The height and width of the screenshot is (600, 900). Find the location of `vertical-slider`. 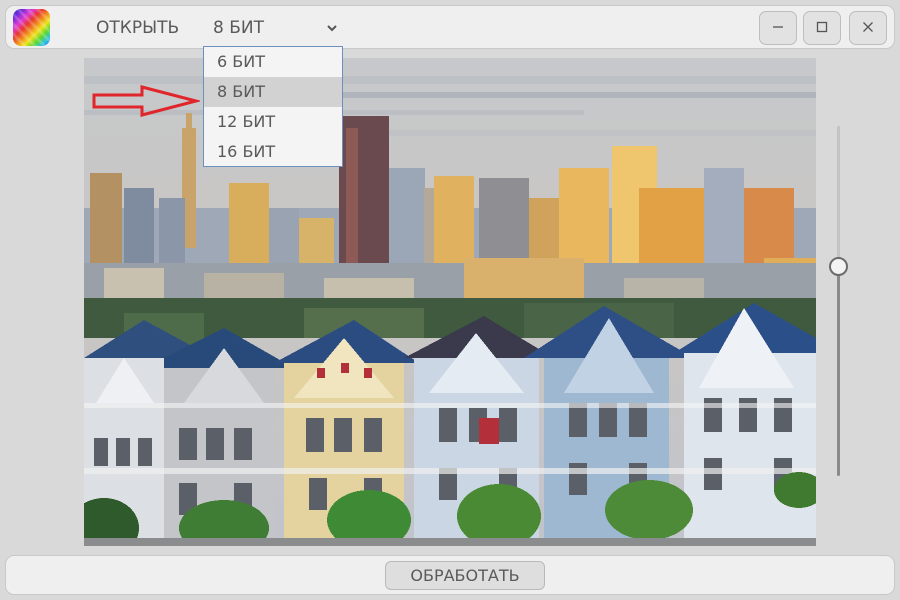

vertical-slider is located at coordinates (839, 300).